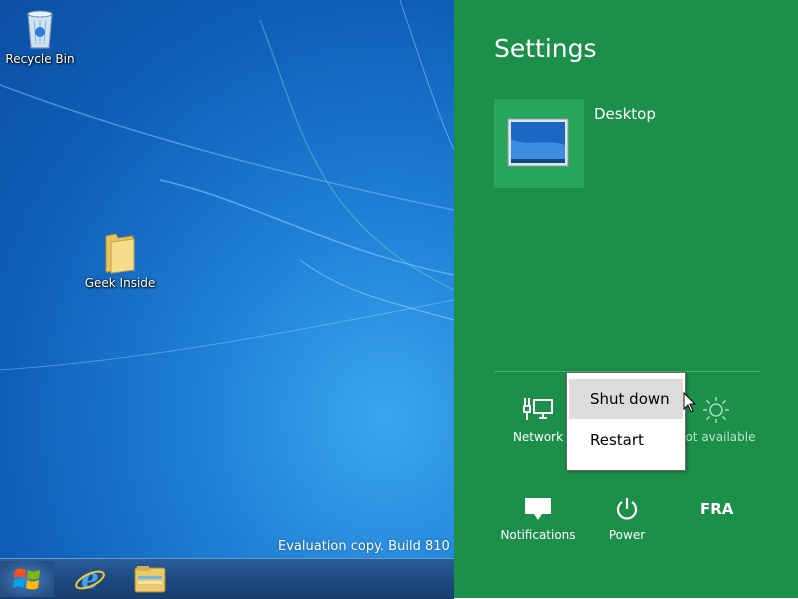  I want to click on notifications-button: Notifications, so click(538, 517).